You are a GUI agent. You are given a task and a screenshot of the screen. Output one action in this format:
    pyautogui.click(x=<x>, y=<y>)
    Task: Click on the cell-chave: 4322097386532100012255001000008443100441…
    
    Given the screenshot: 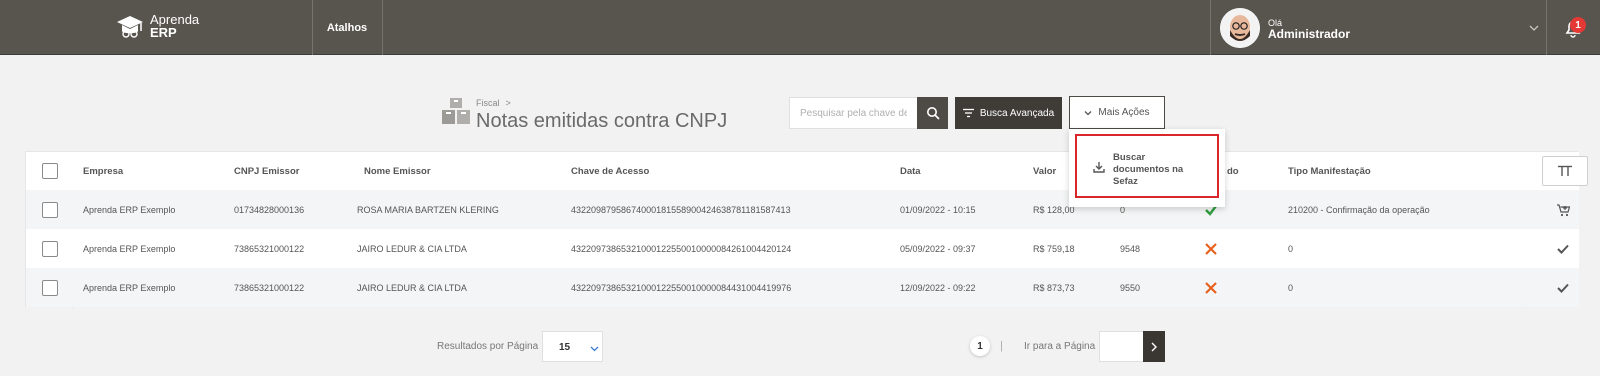 What is the action you would take?
    pyautogui.click(x=681, y=287)
    